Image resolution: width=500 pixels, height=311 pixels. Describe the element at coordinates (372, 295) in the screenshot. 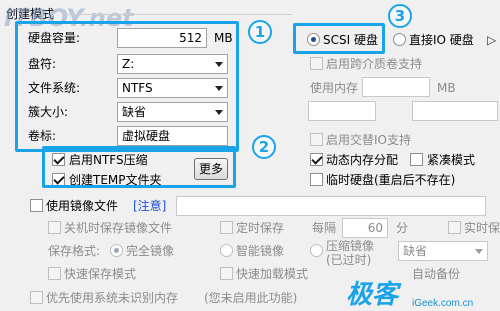

I see `brand-logo-text: 极客` at that location.